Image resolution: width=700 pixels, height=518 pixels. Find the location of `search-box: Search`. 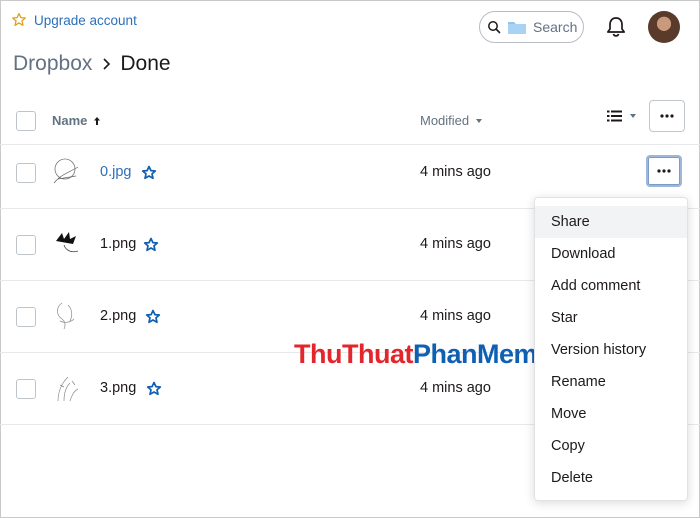

search-box: Search is located at coordinates (531, 27).